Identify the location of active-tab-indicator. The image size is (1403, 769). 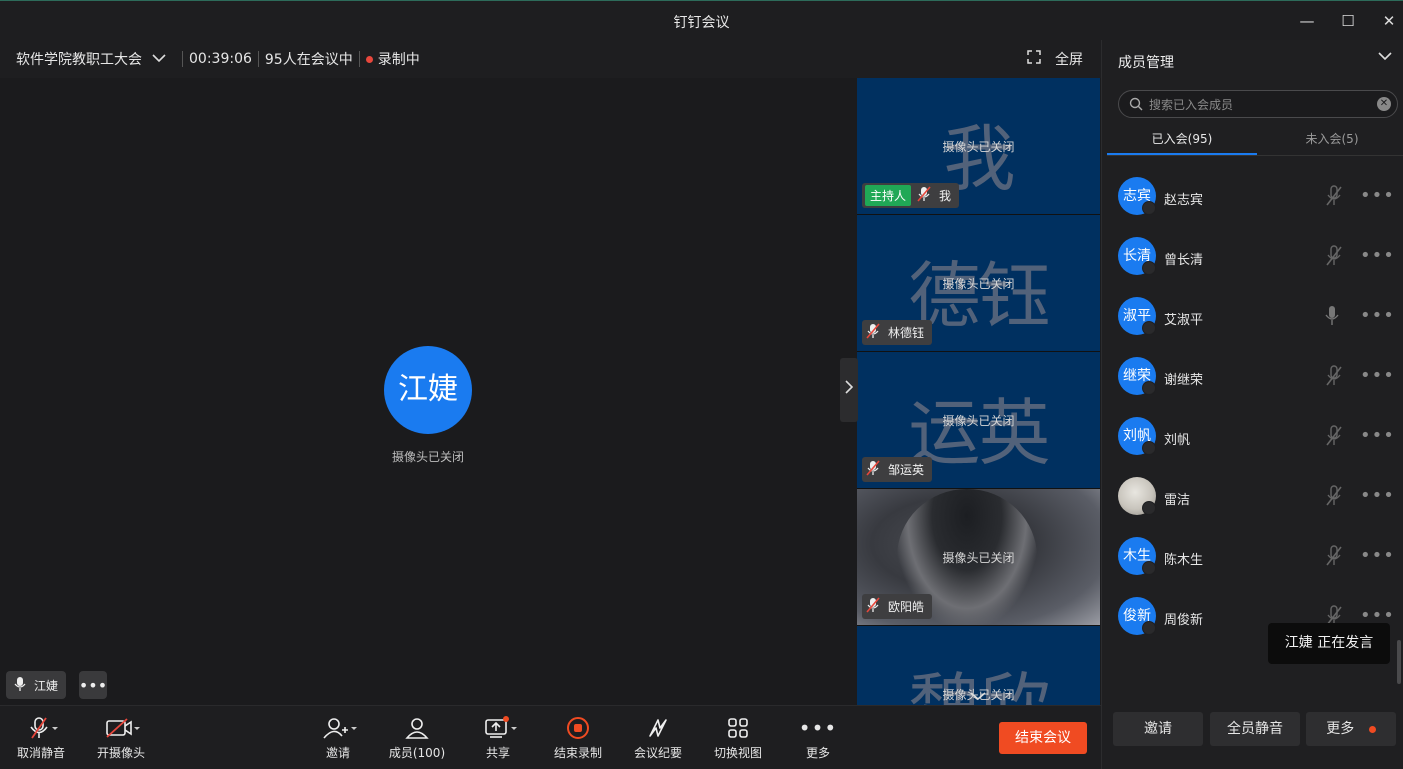
(1182, 154).